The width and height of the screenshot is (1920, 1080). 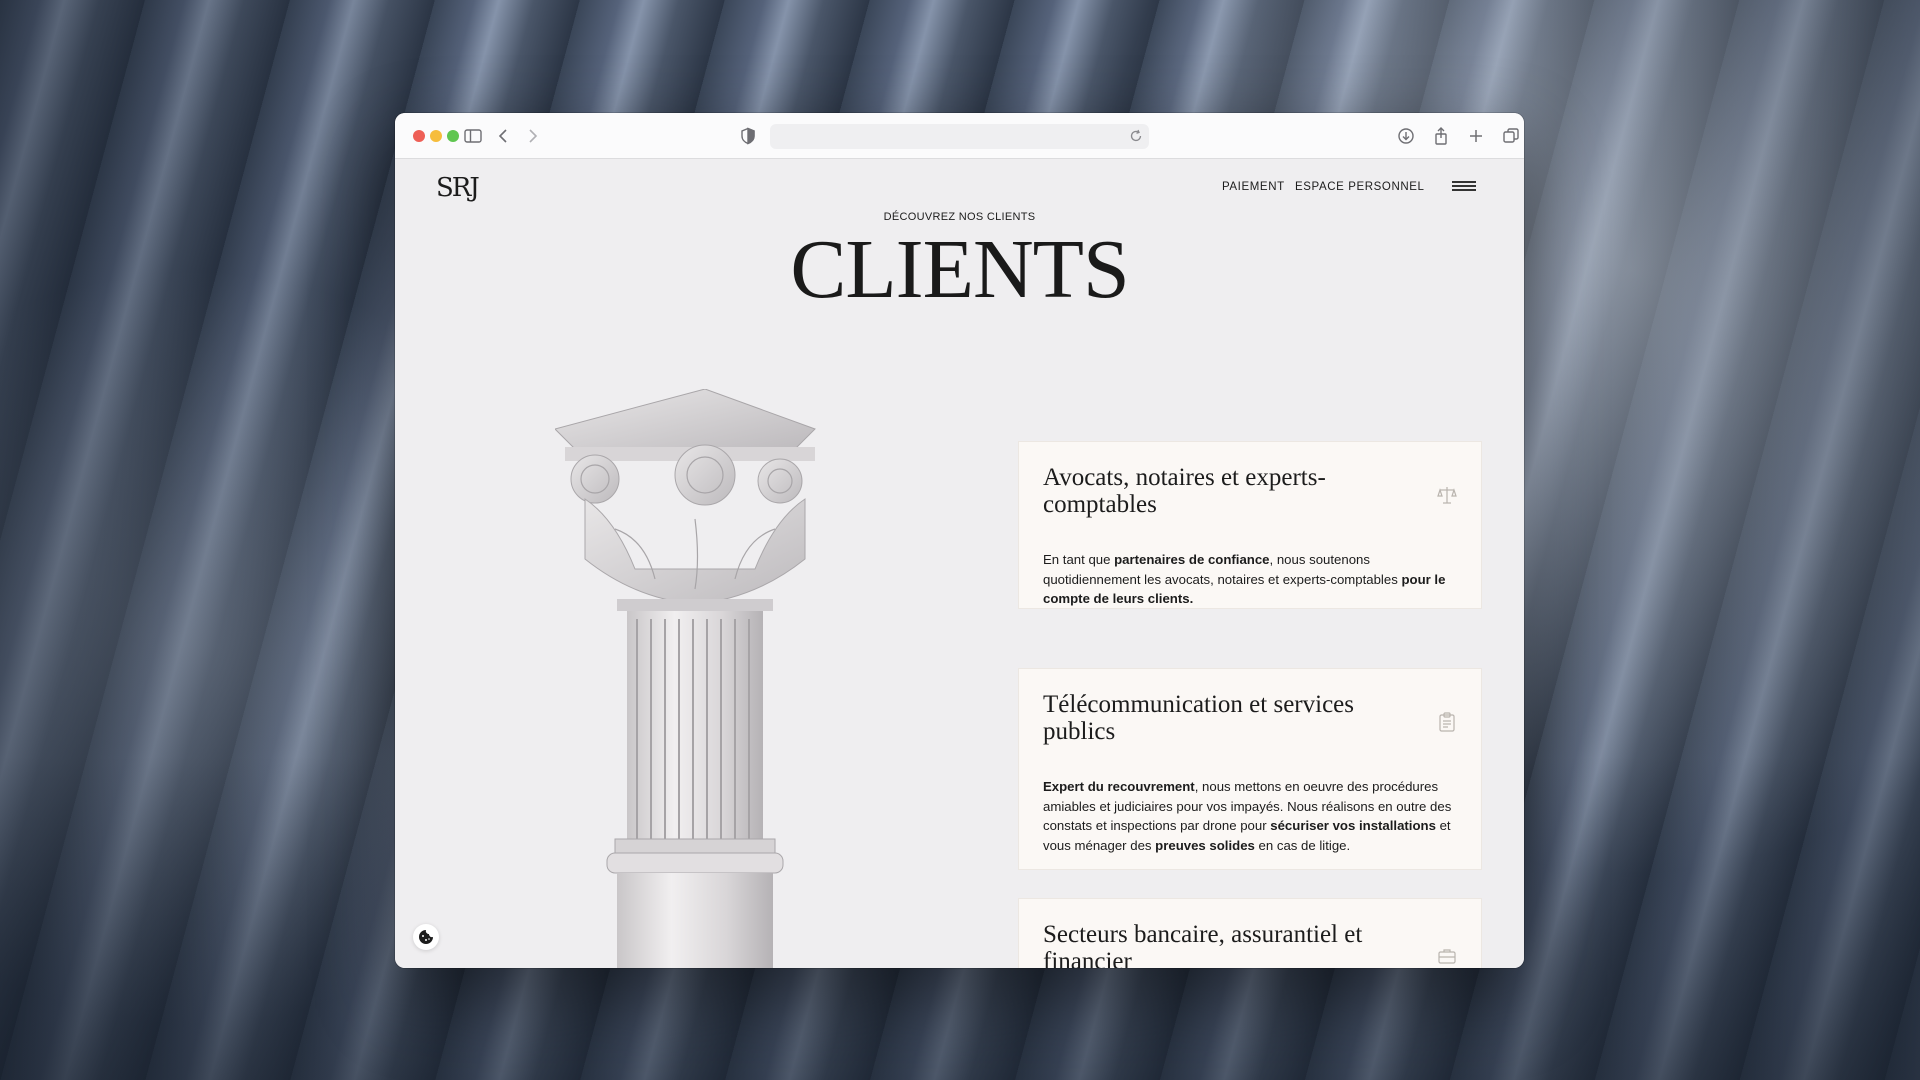 I want to click on back-icon, so click(x=504, y=136).